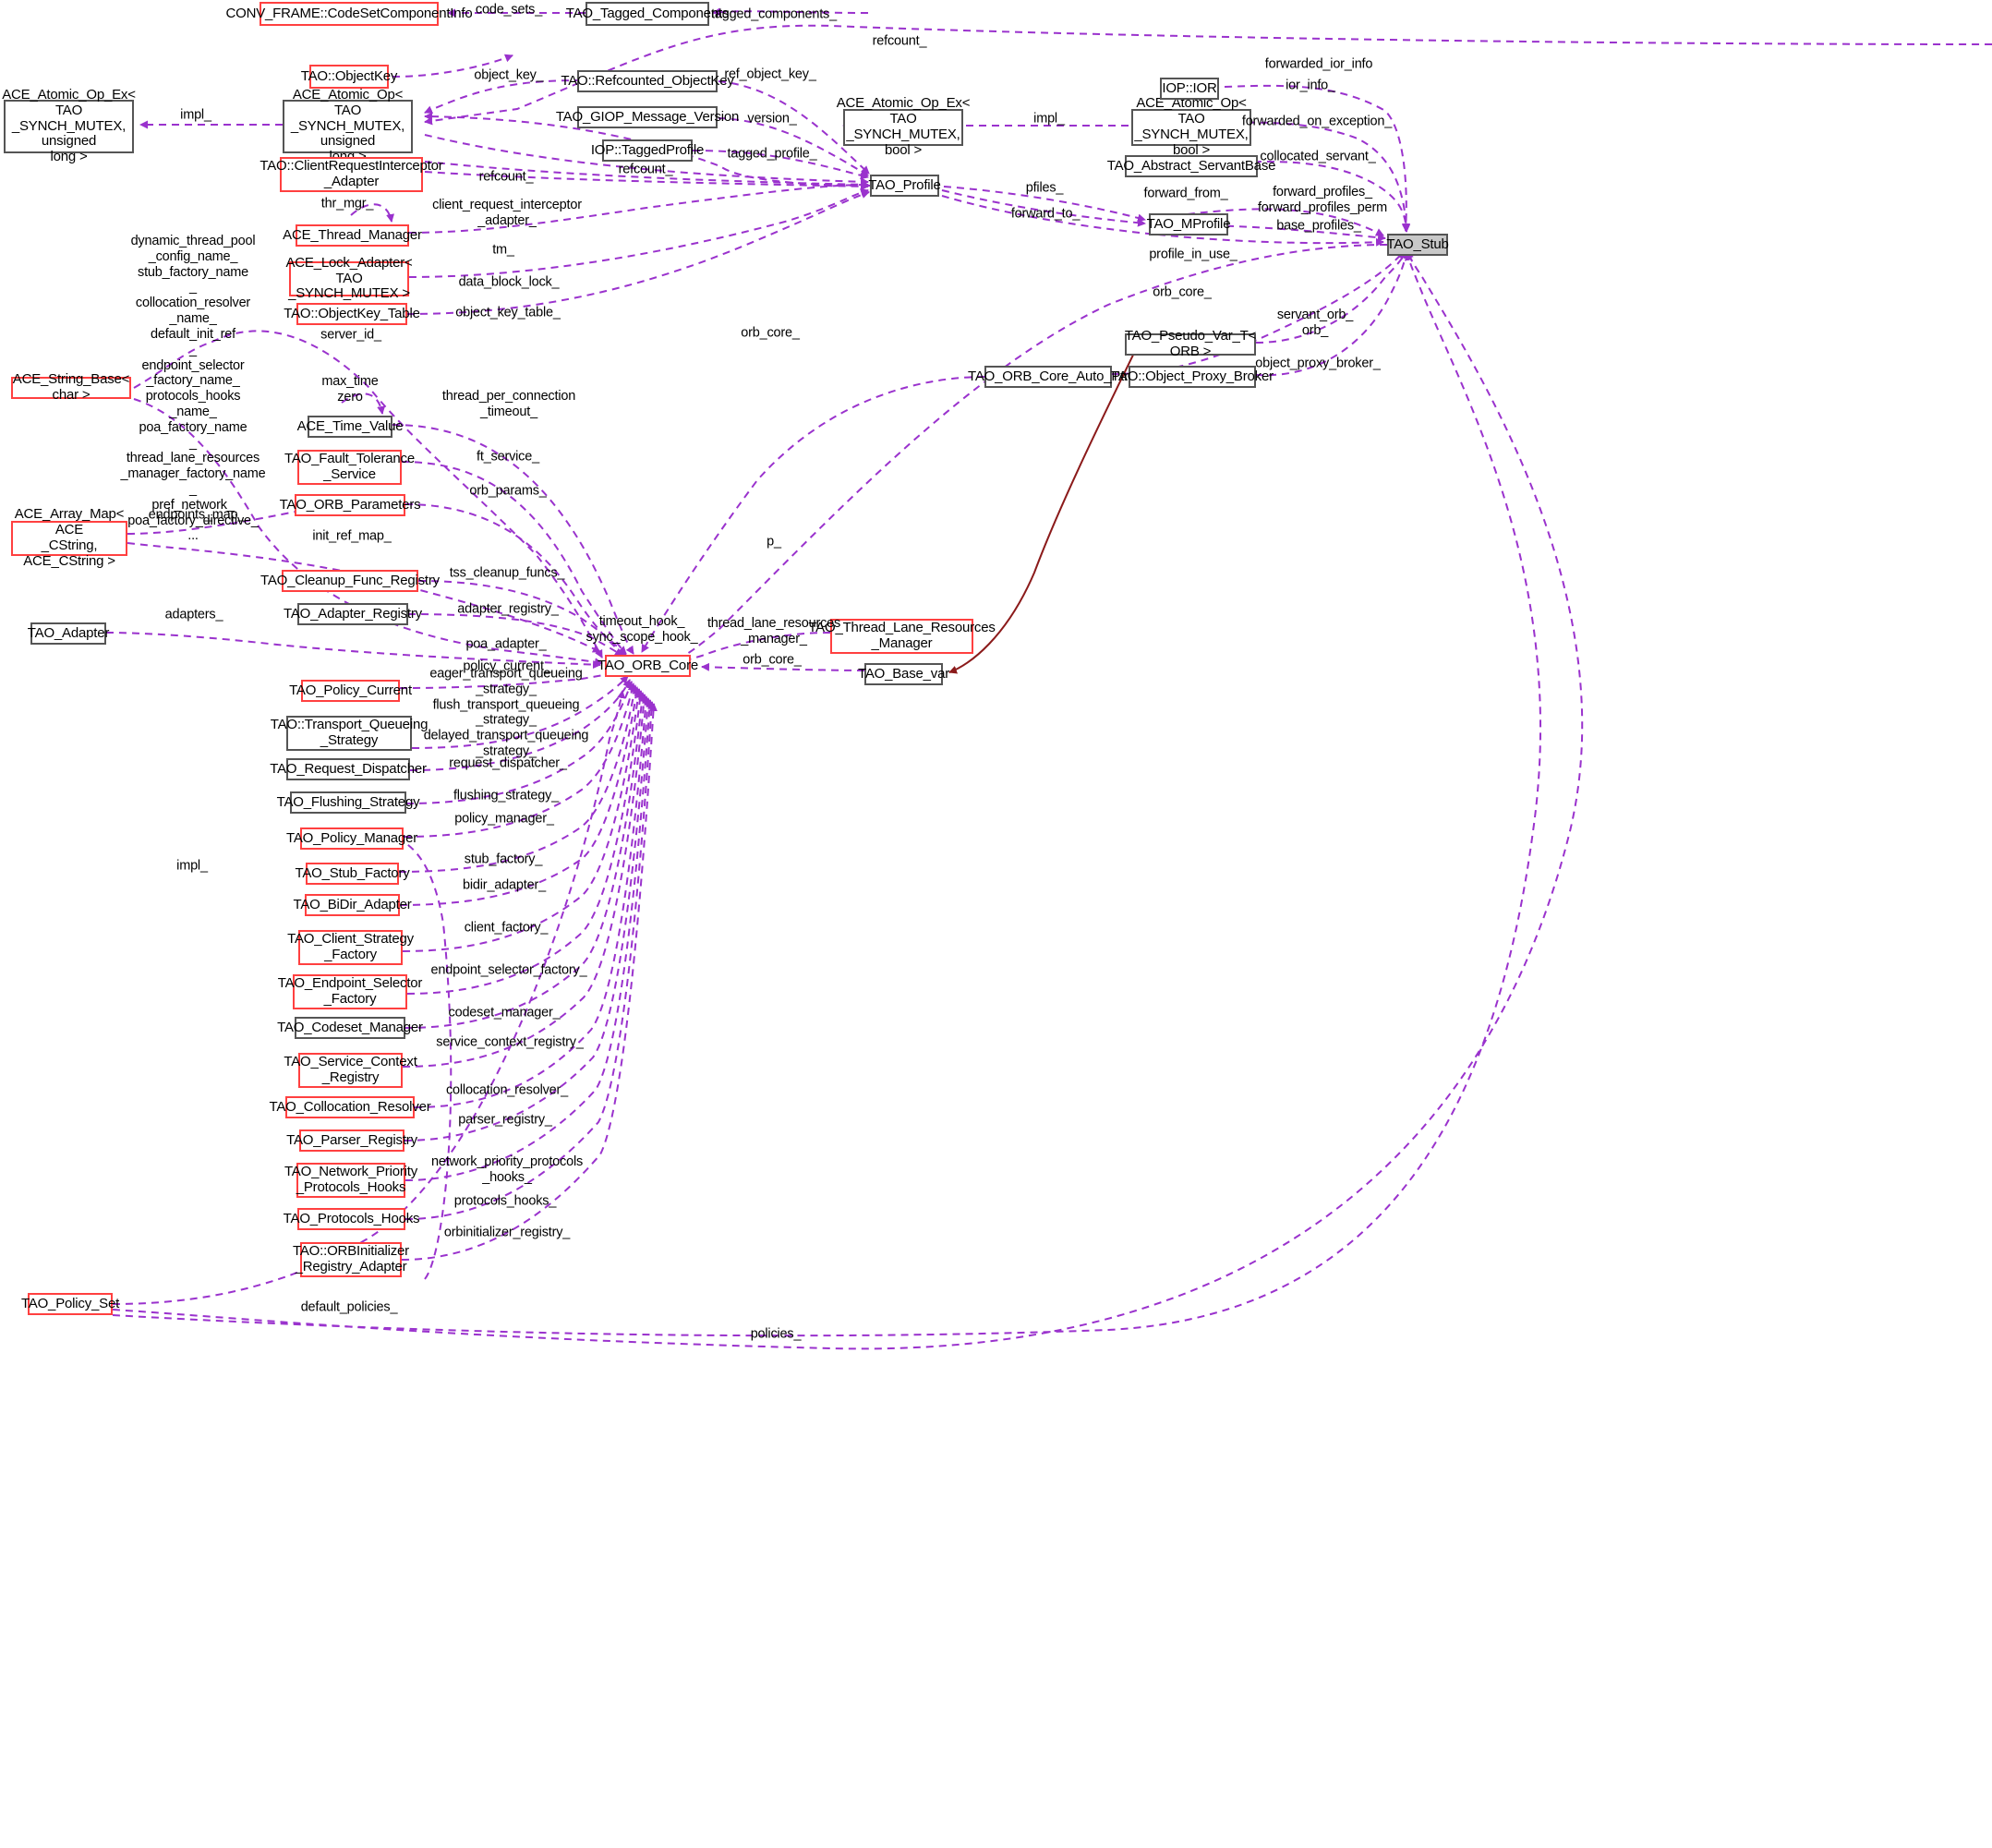 Image resolution: width=1992 pixels, height=1848 pixels. What do you see at coordinates (508, 404) in the screenshot?
I see `edge-label-thread-per-connection-timeout: thread_per_connection _timeout_` at bounding box center [508, 404].